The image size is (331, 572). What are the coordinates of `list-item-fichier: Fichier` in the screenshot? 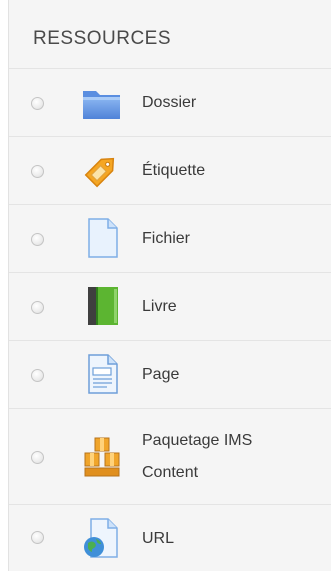 It's located at (170, 238).